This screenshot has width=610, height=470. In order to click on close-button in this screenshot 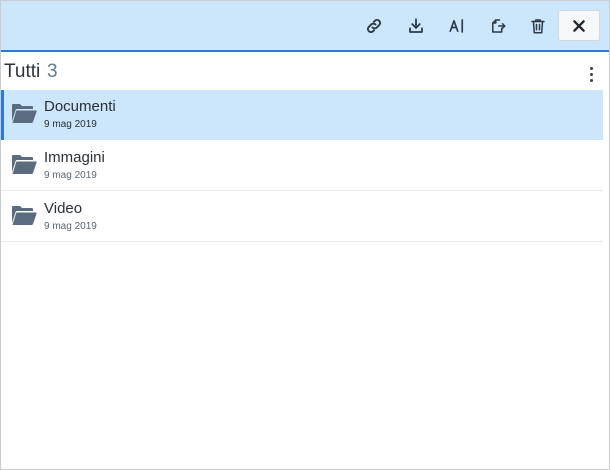, I will do `click(579, 25)`.